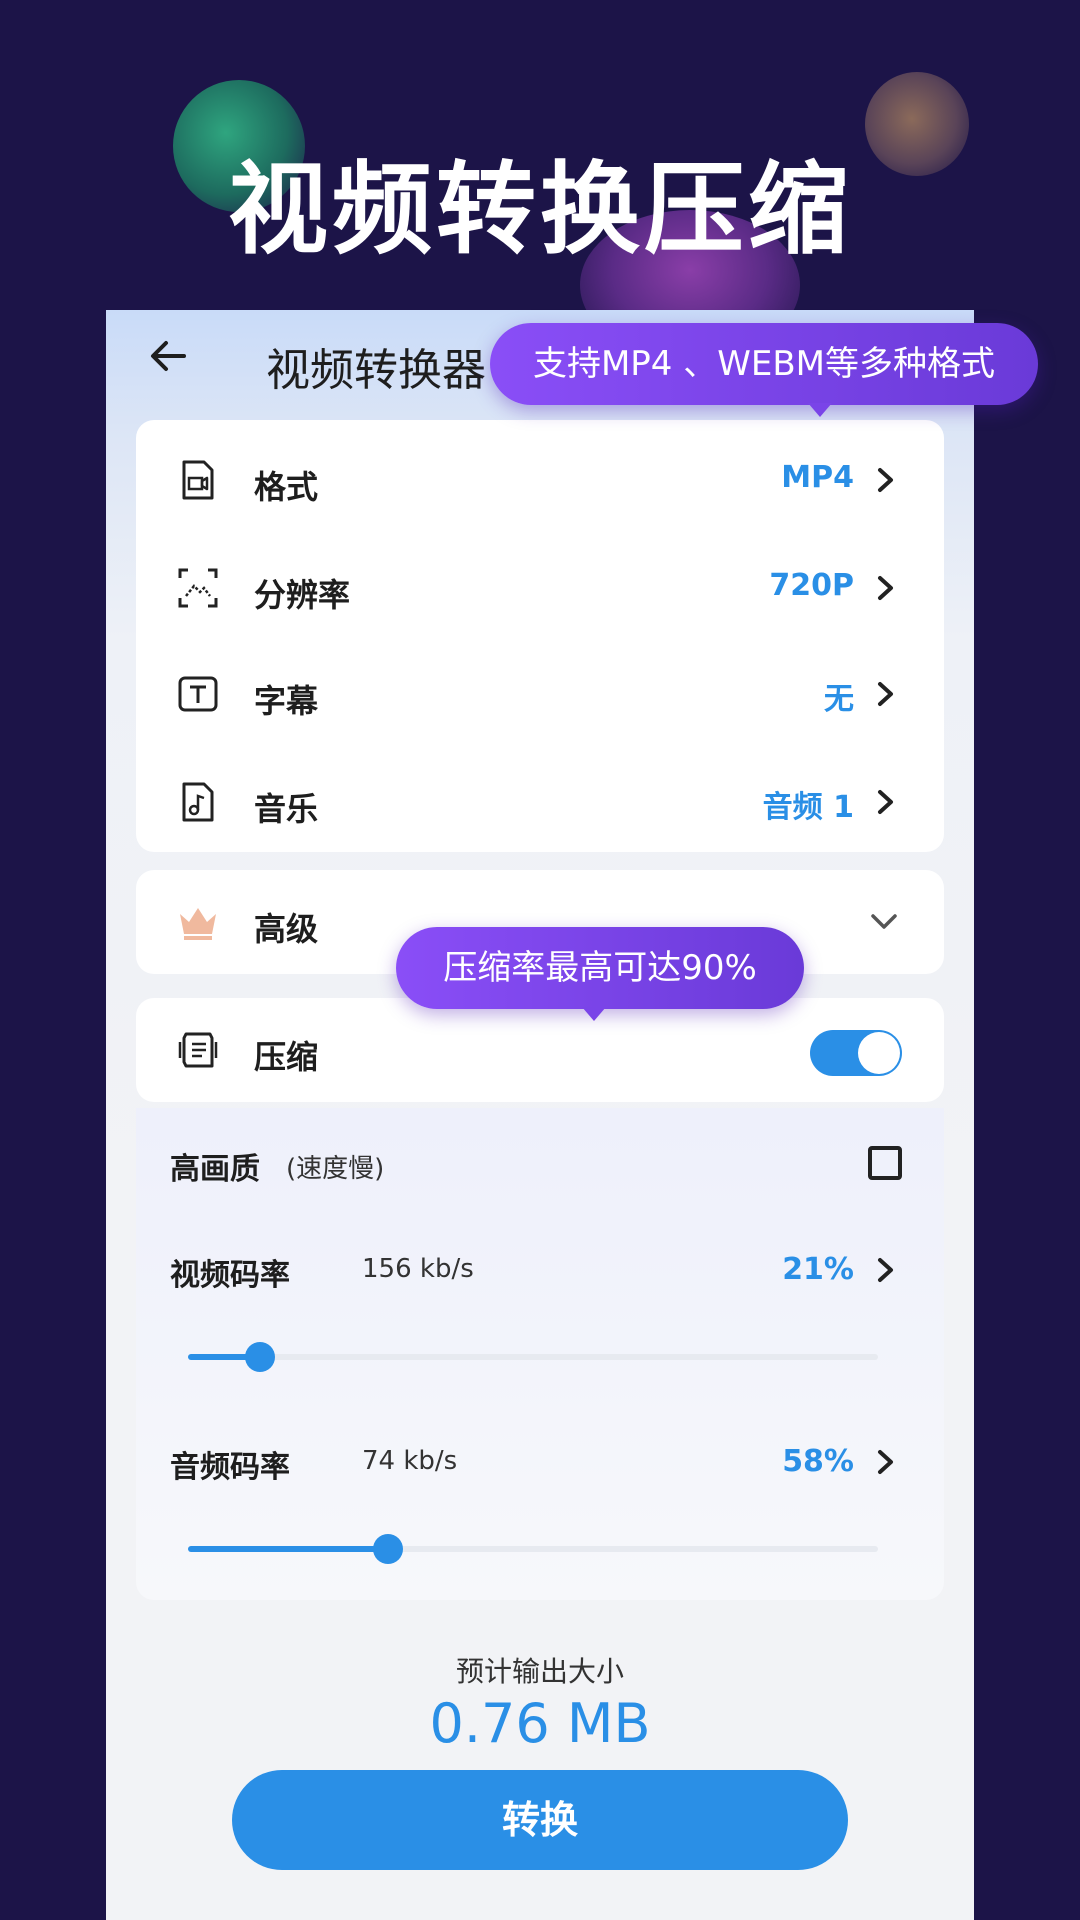 The height and width of the screenshot is (1920, 1080). I want to click on setting-label: 格式, so click(286, 487).